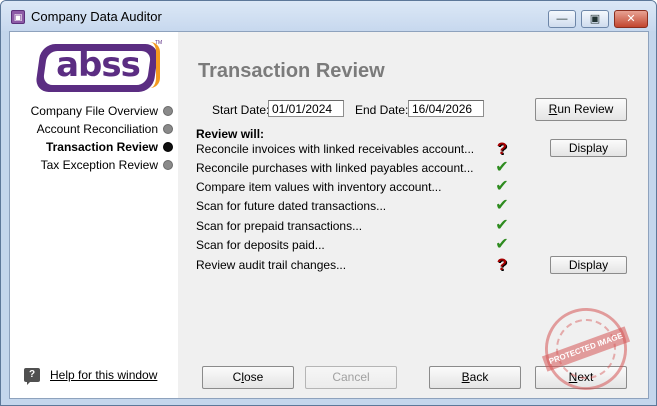 The width and height of the screenshot is (657, 406). Describe the element at coordinates (32, 376) in the screenshot. I see `help-speech-bubble-icon: ?` at that location.